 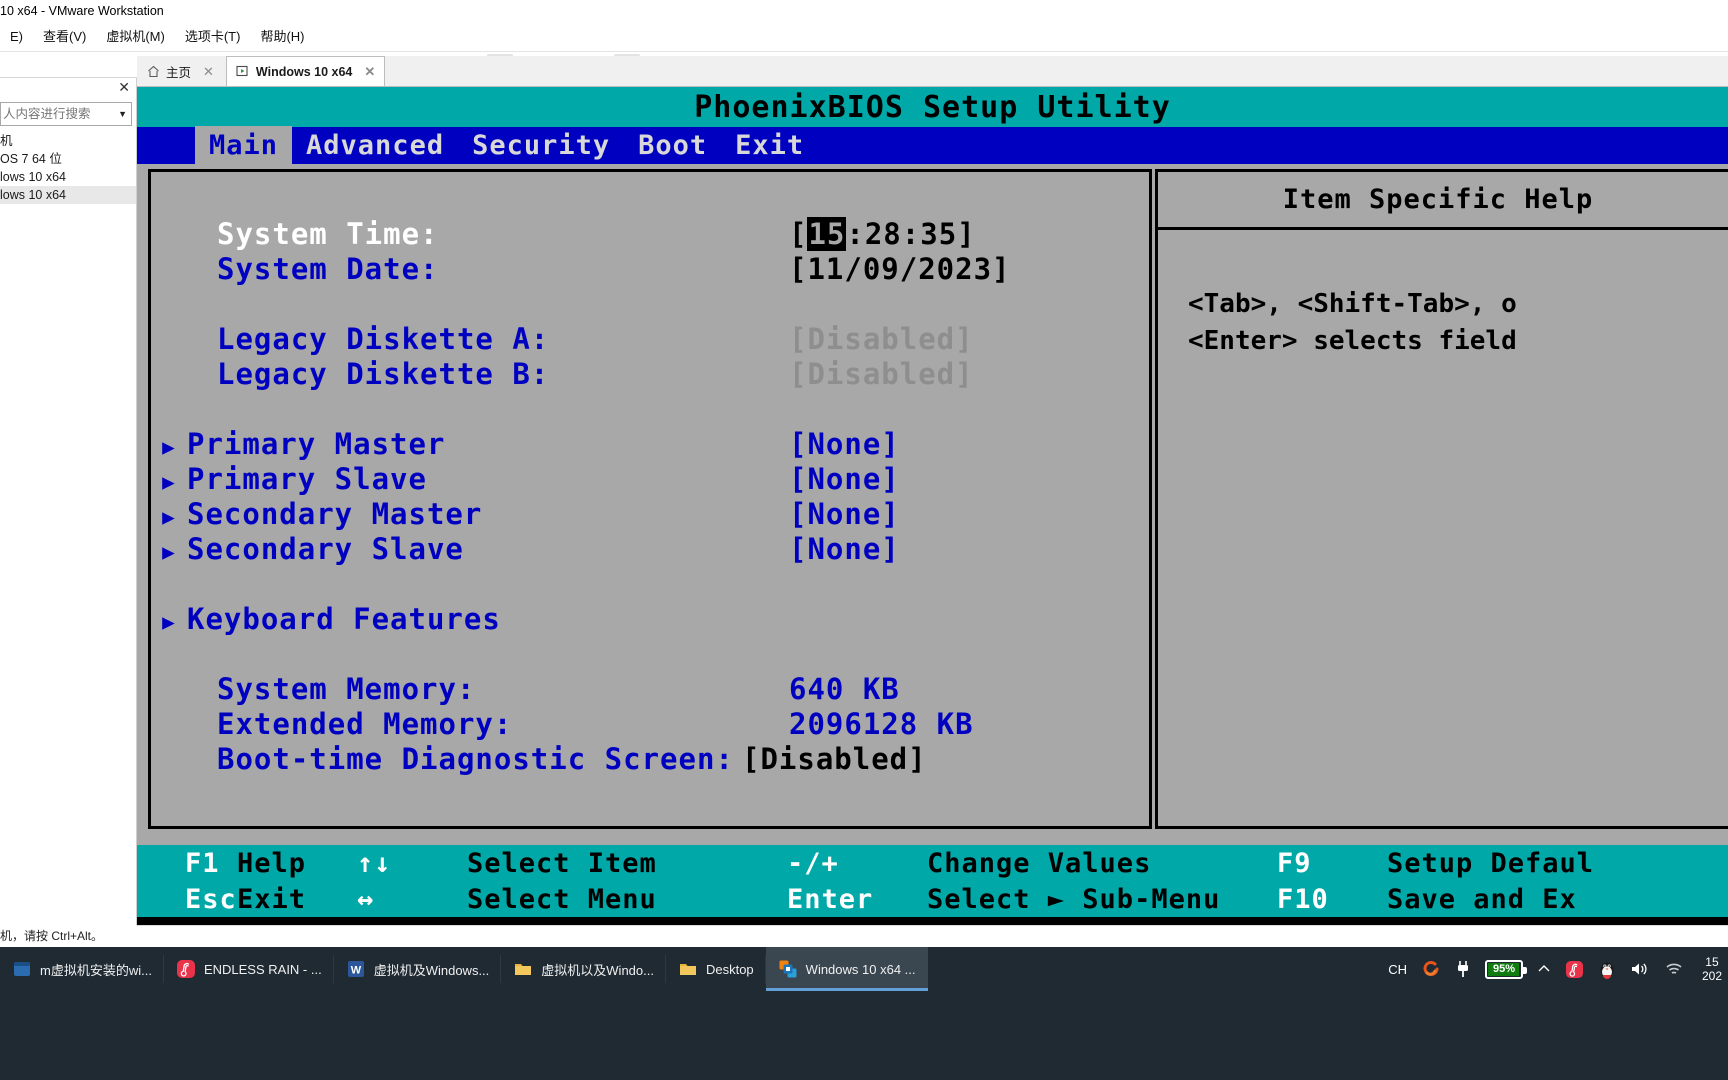 I want to click on bios-row-secondary-slave: ▶ Secondary Slave [None], so click(x=650, y=549).